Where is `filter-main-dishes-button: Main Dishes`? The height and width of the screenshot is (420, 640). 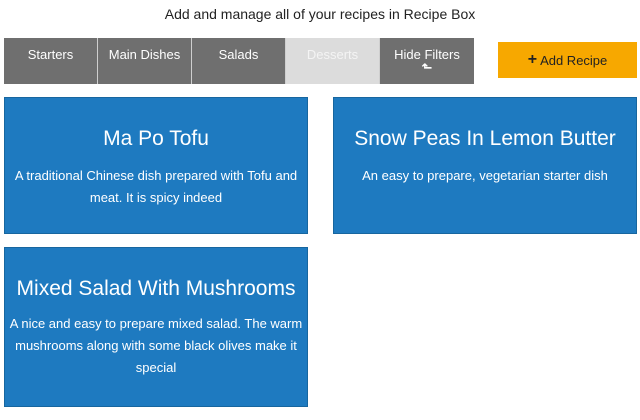 filter-main-dishes-button: Main Dishes is located at coordinates (145, 61).